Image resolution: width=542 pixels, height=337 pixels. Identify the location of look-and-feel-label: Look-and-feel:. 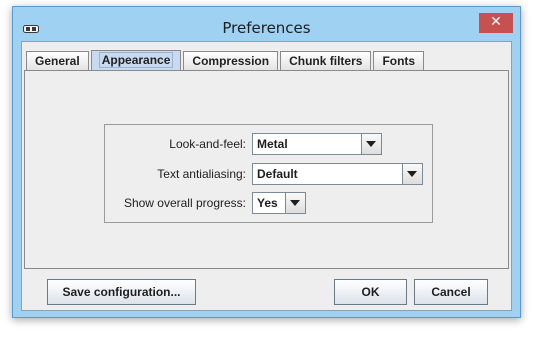
(207, 144).